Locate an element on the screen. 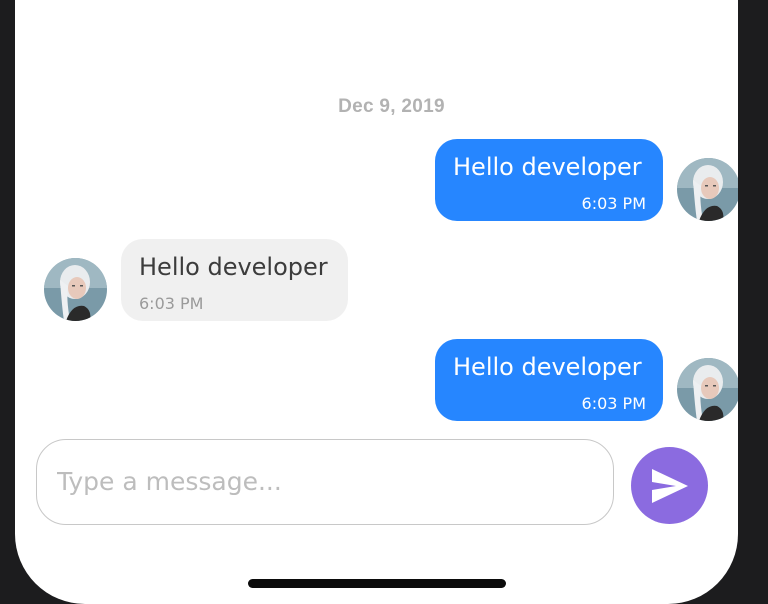 The width and height of the screenshot is (768, 604). send-button is located at coordinates (669, 485).